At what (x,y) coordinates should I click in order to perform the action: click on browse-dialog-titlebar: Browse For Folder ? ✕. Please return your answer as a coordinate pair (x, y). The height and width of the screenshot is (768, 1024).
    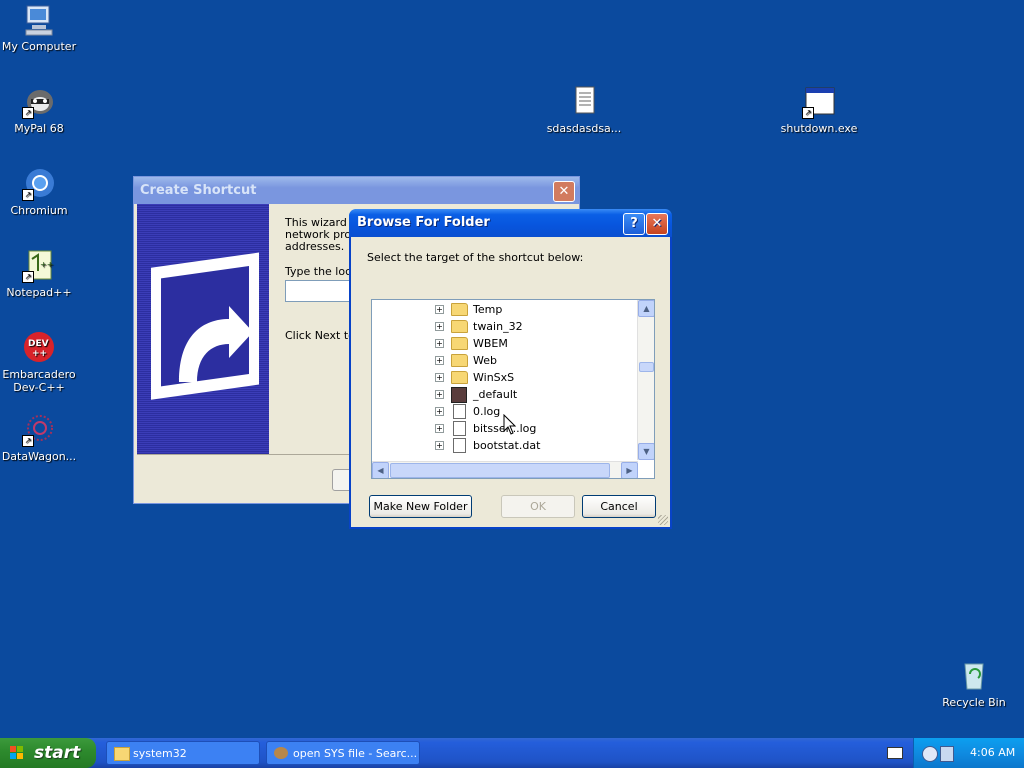
    Looking at the image, I should click on (510, 223).